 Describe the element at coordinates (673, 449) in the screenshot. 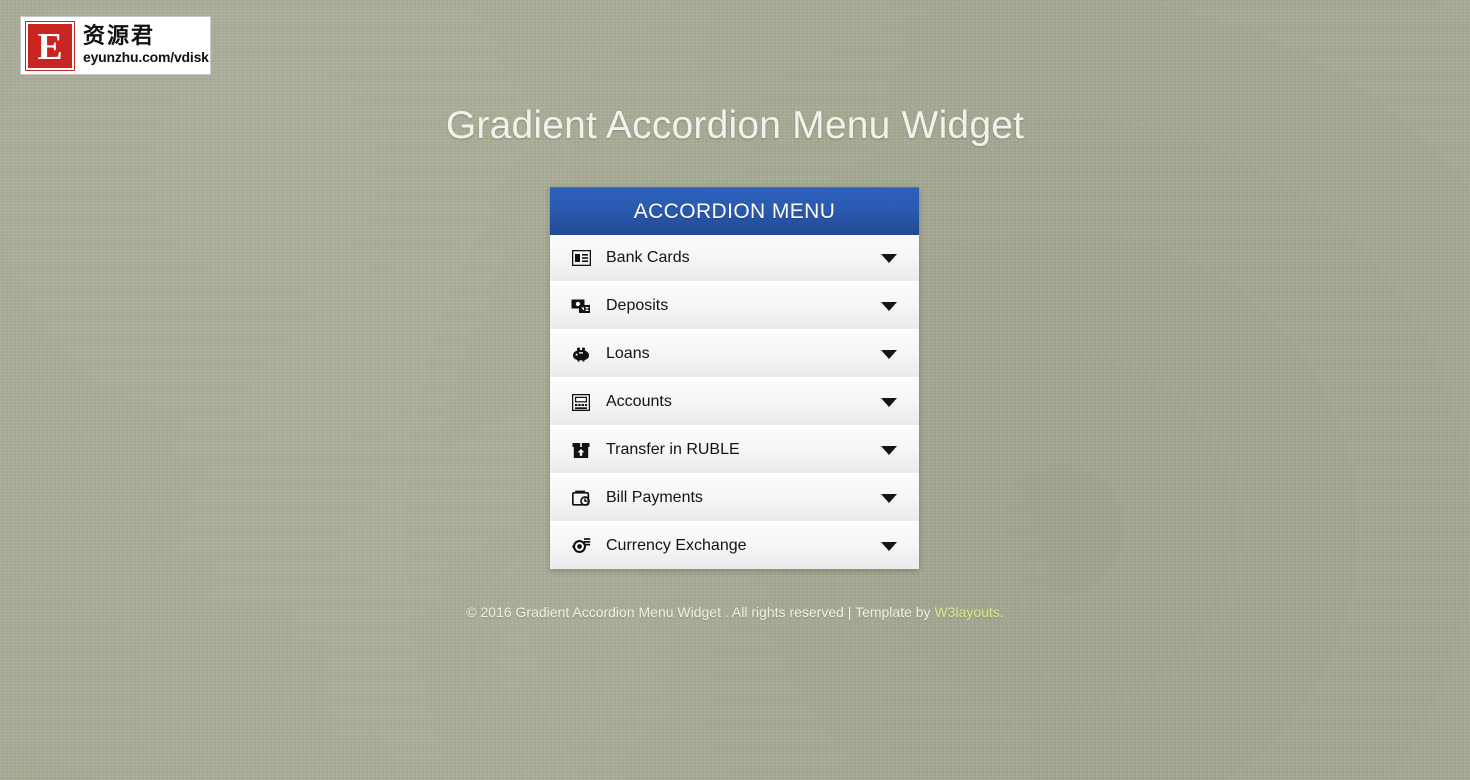

I see `menu-item-label: Transfer in RUBLE` at that location.